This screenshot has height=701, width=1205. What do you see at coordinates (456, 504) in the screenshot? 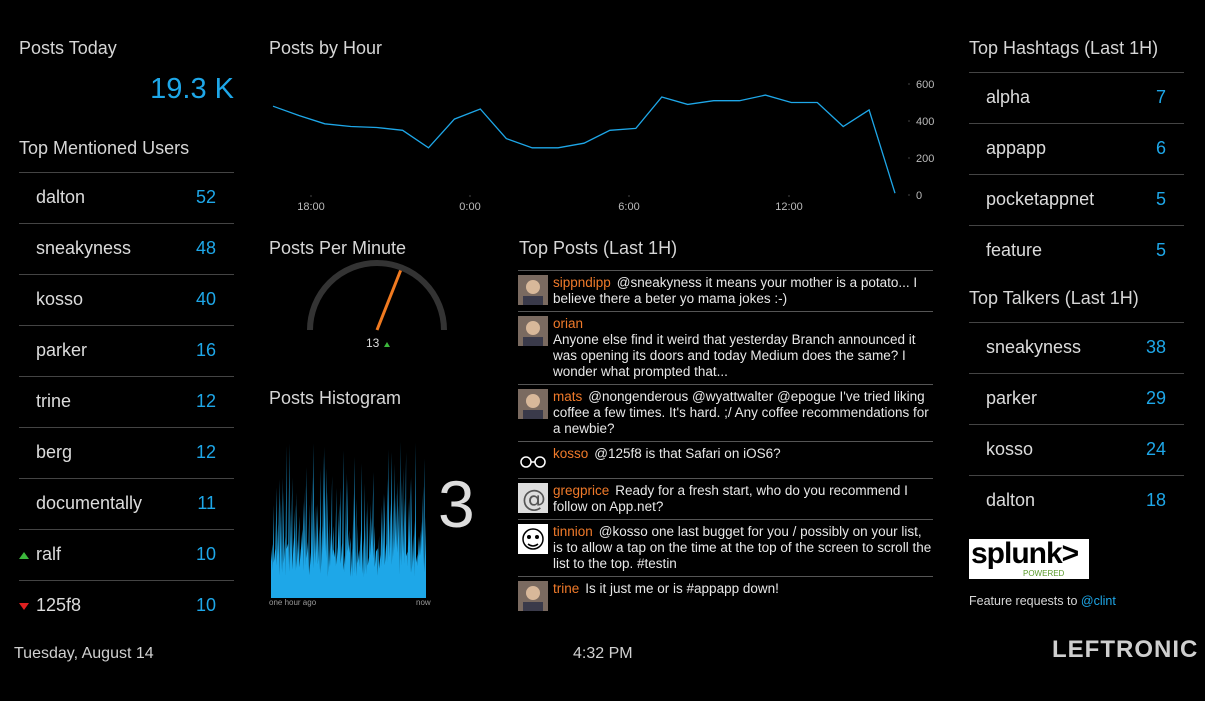
I see `histogram-current-value: 3` at bounding box center [456, 504].